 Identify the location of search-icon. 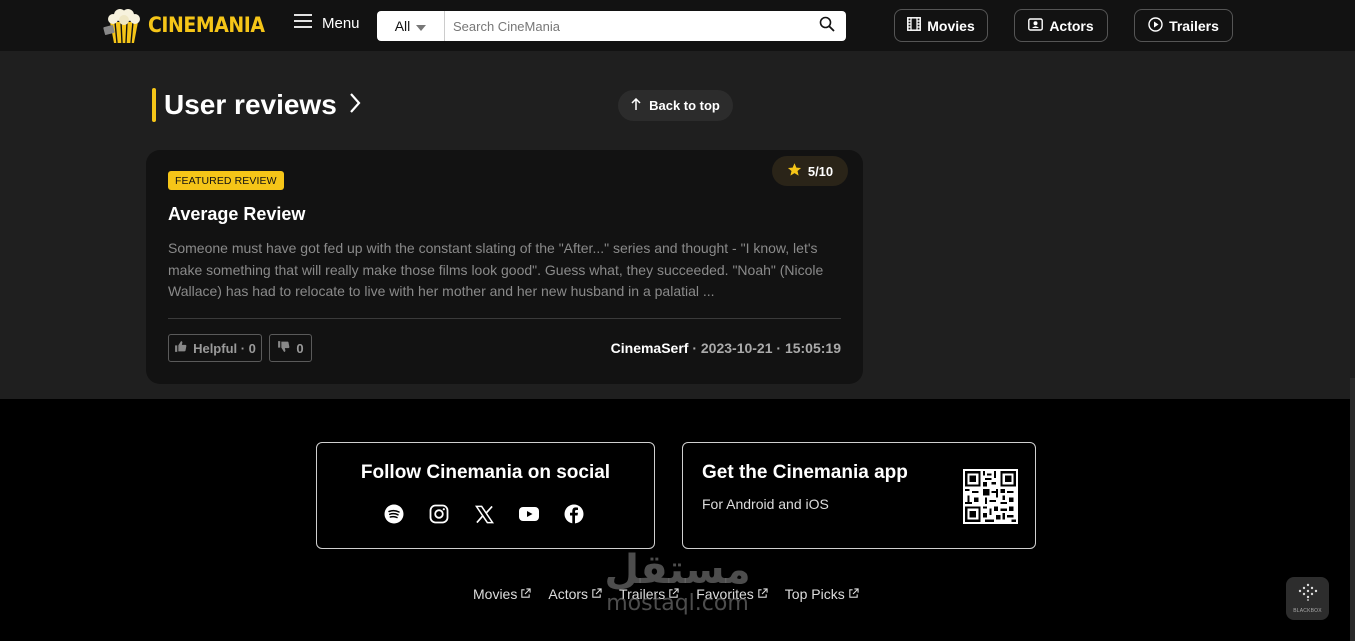
(827, 26).